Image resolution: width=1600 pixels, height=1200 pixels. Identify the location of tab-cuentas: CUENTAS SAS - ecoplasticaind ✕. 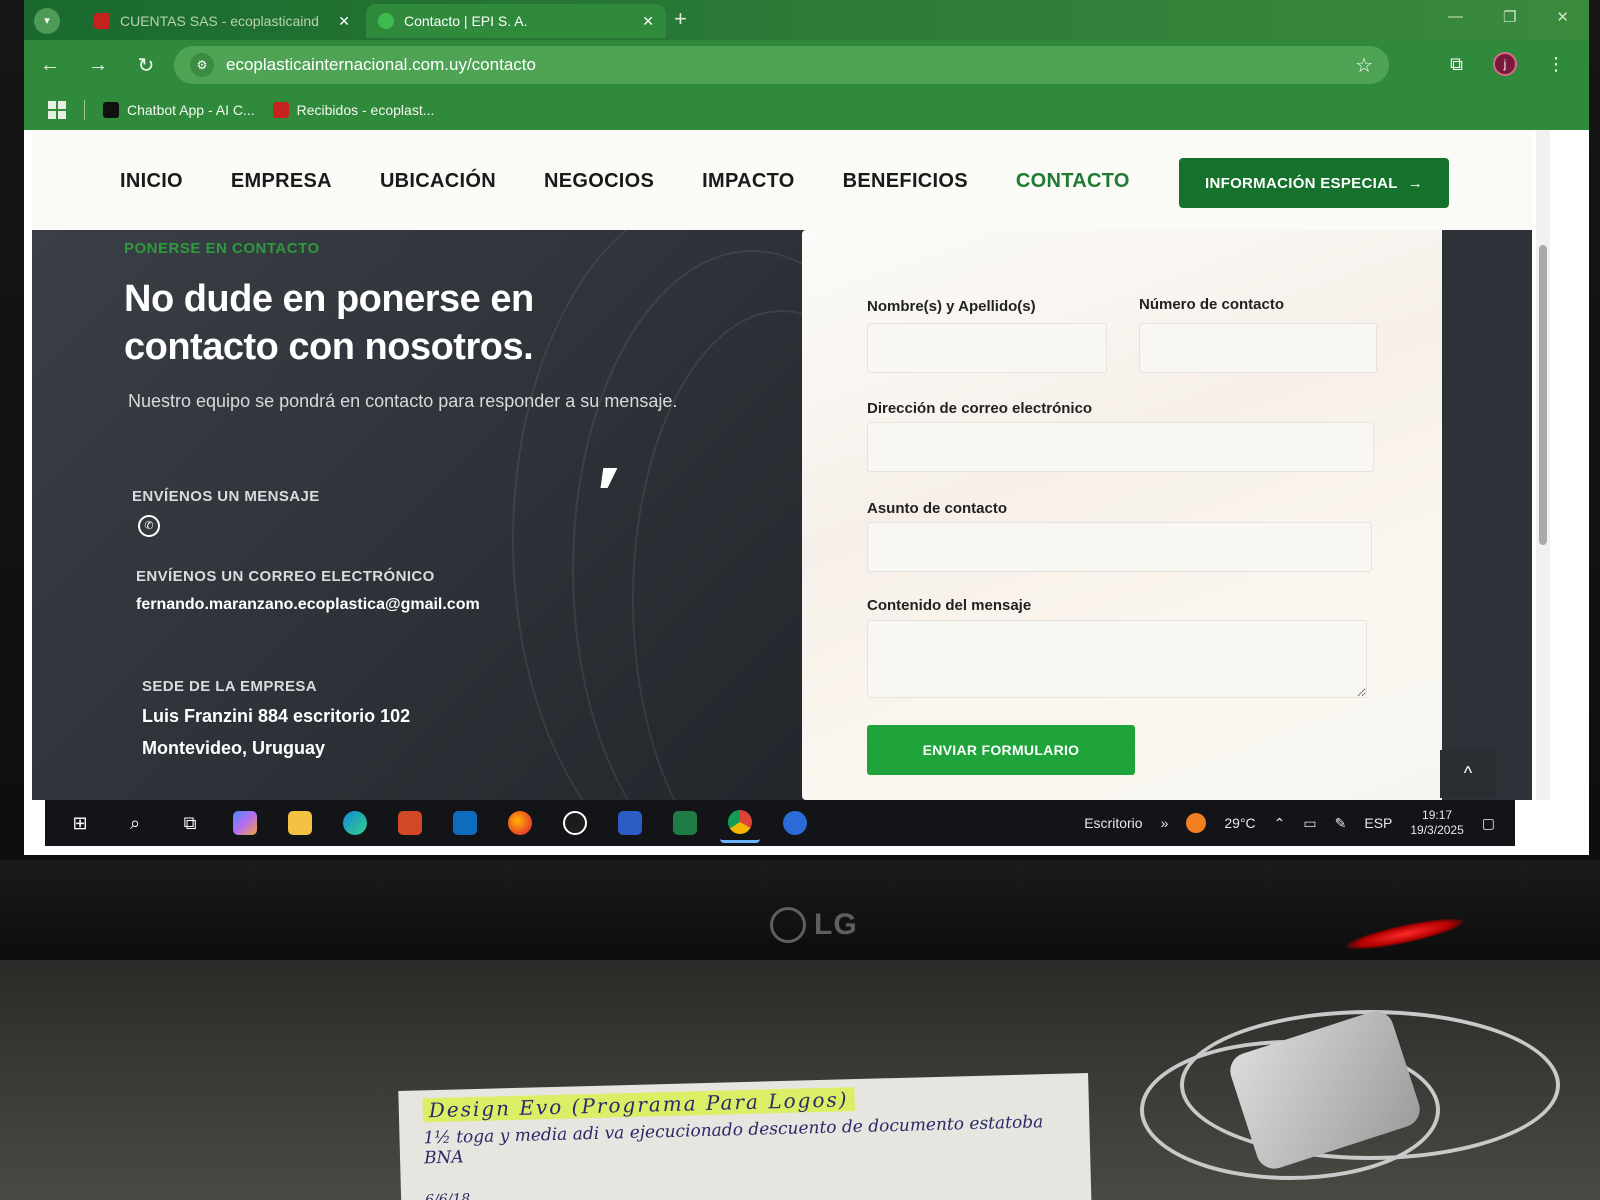
(222, 21).